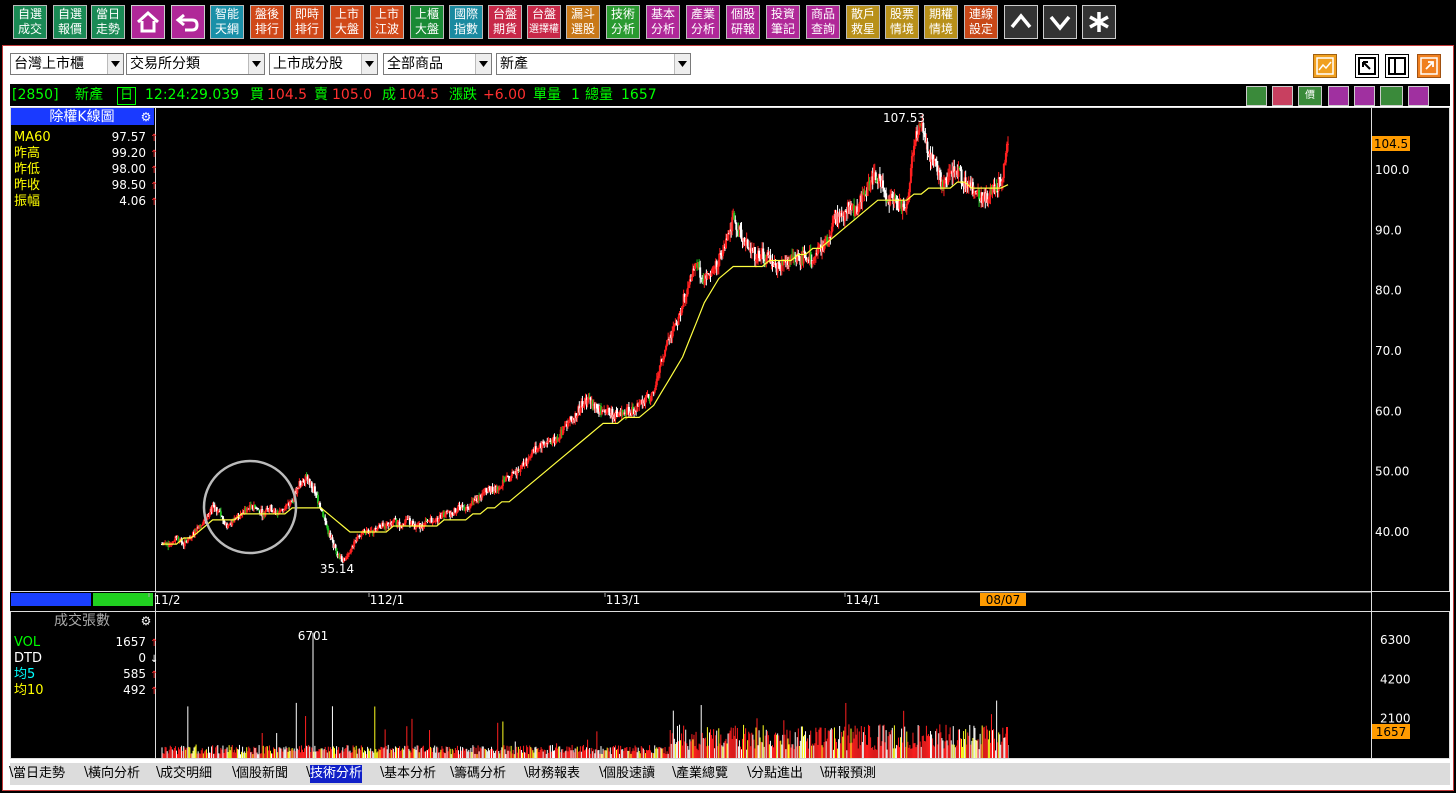 This screenshot has height=793, width=1456. What do you see at coordinates (337, 569) in the screenshot?
I see `low-price-label: 35.14` at bounding box center [337, 569].